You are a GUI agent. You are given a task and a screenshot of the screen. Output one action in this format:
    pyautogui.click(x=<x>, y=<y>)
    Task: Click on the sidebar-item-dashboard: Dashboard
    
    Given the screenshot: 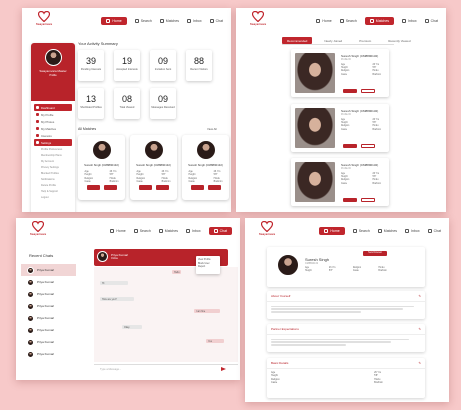 What is the action you would take?
    pyautogui.click(x=53, y=107)
    